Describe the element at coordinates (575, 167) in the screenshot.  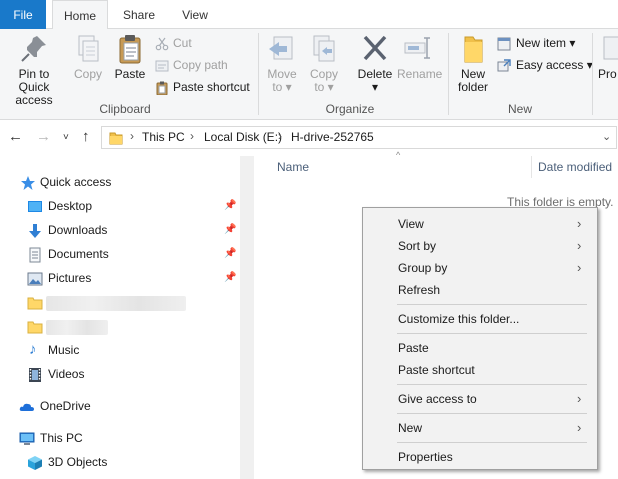
I see `column-header-date-modified: Date modified` at that location.